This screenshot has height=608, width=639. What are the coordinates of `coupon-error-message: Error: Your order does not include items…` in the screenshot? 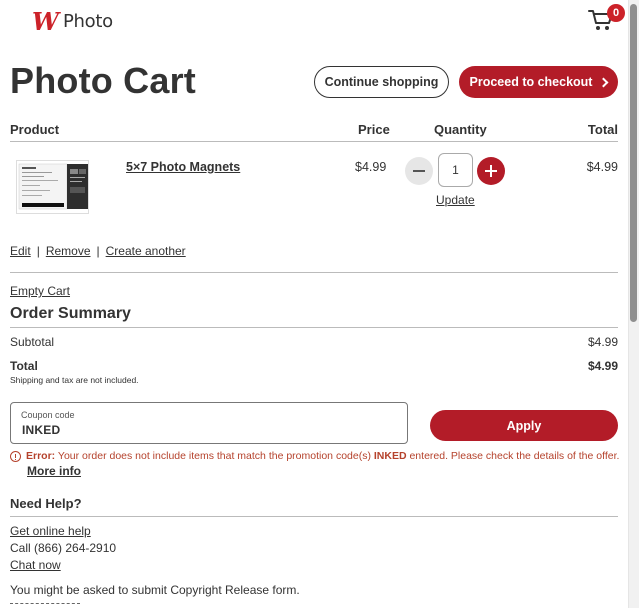 It's located at (316, 456).